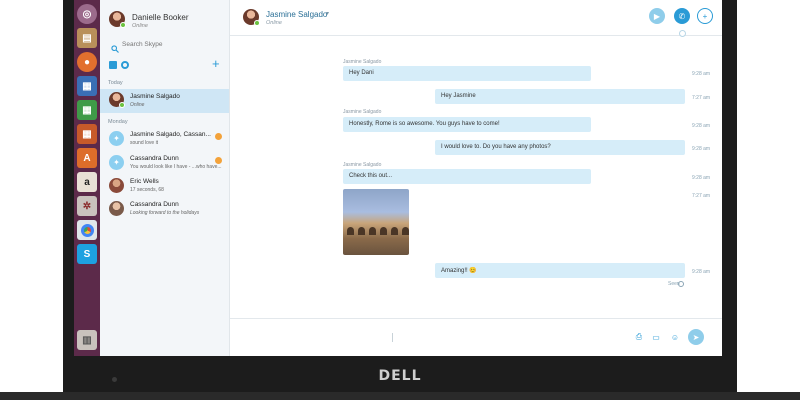  I want to click on power-indicator, so click(114, 379).